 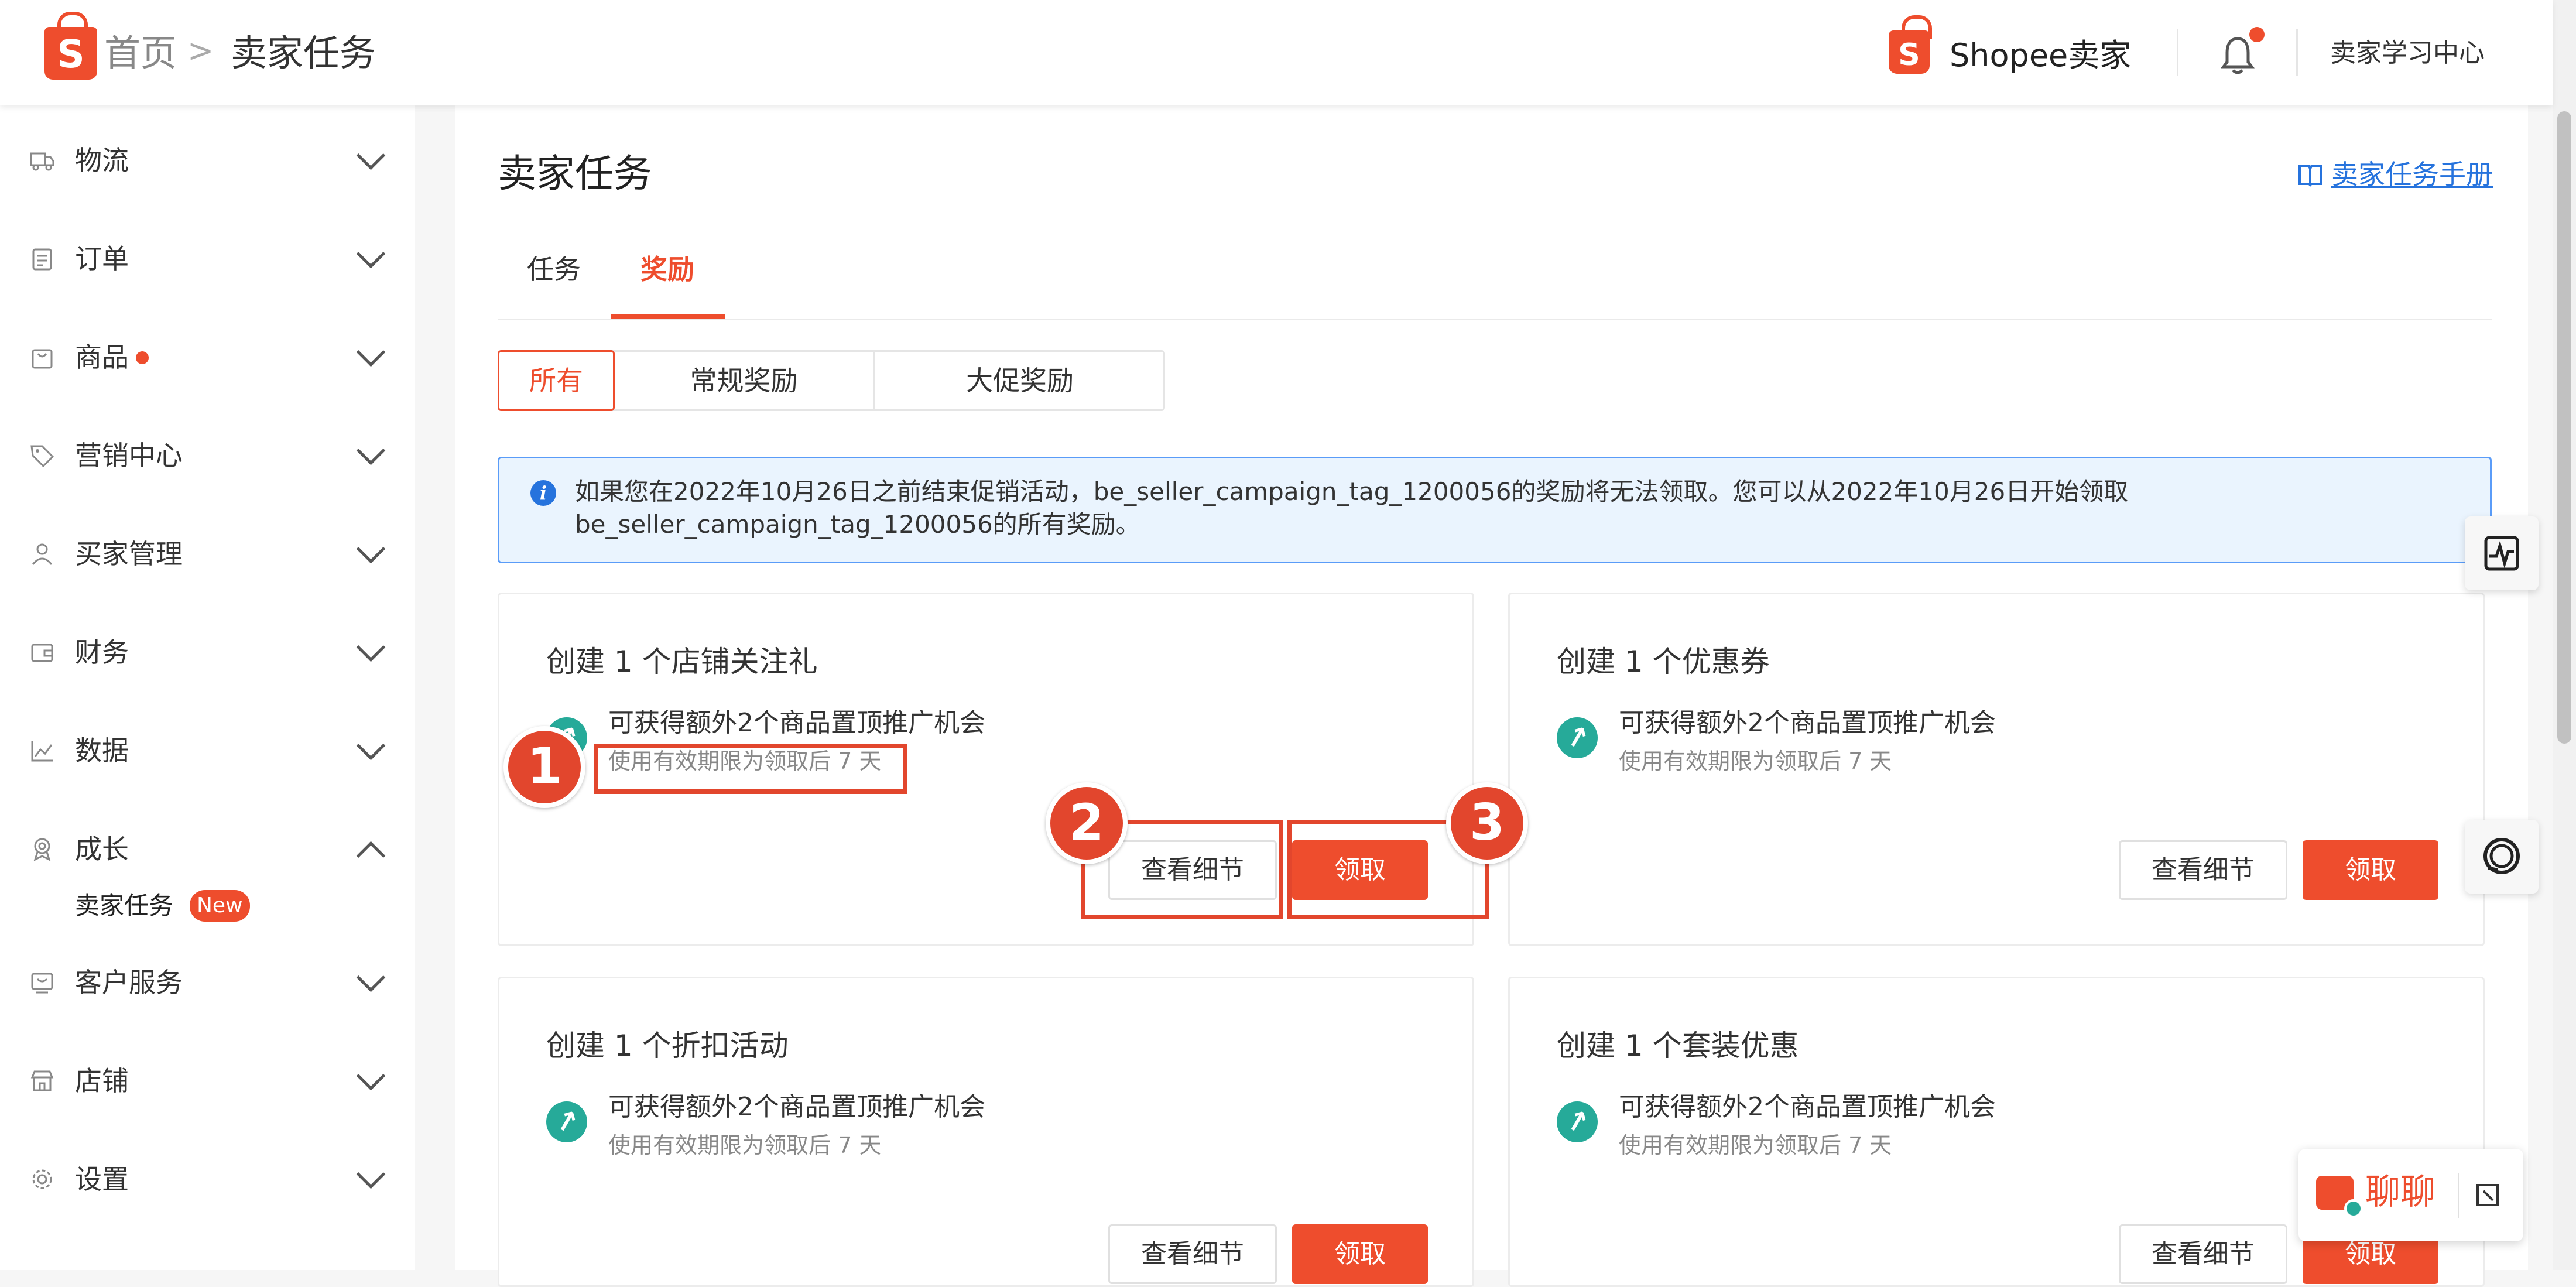 I want to click on bag-icon, so click(x=42, y=357).